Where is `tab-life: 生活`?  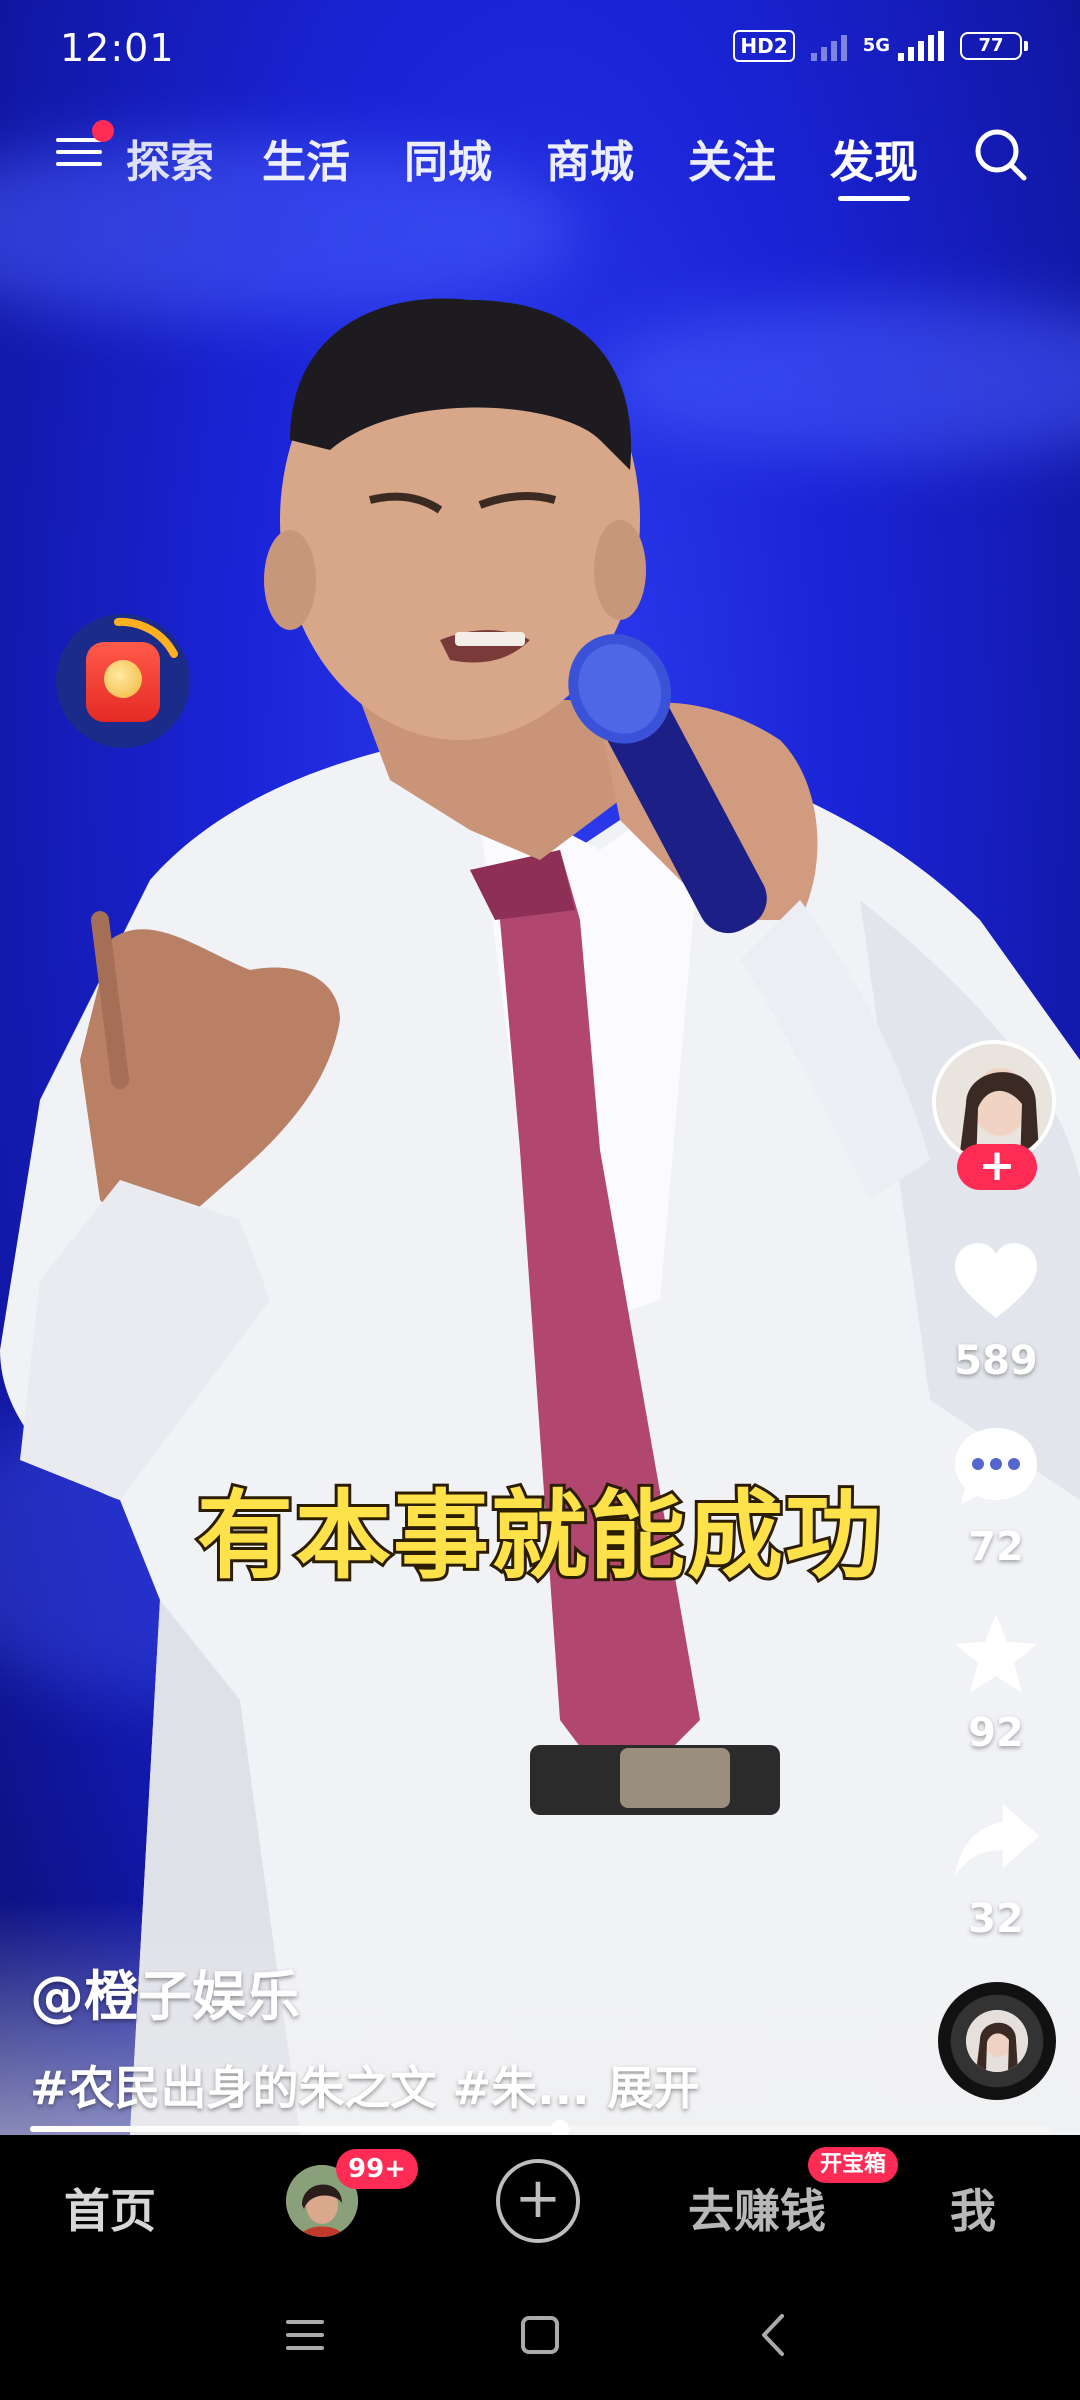 tab-life: 生活 is located at coordinates (306, 158).